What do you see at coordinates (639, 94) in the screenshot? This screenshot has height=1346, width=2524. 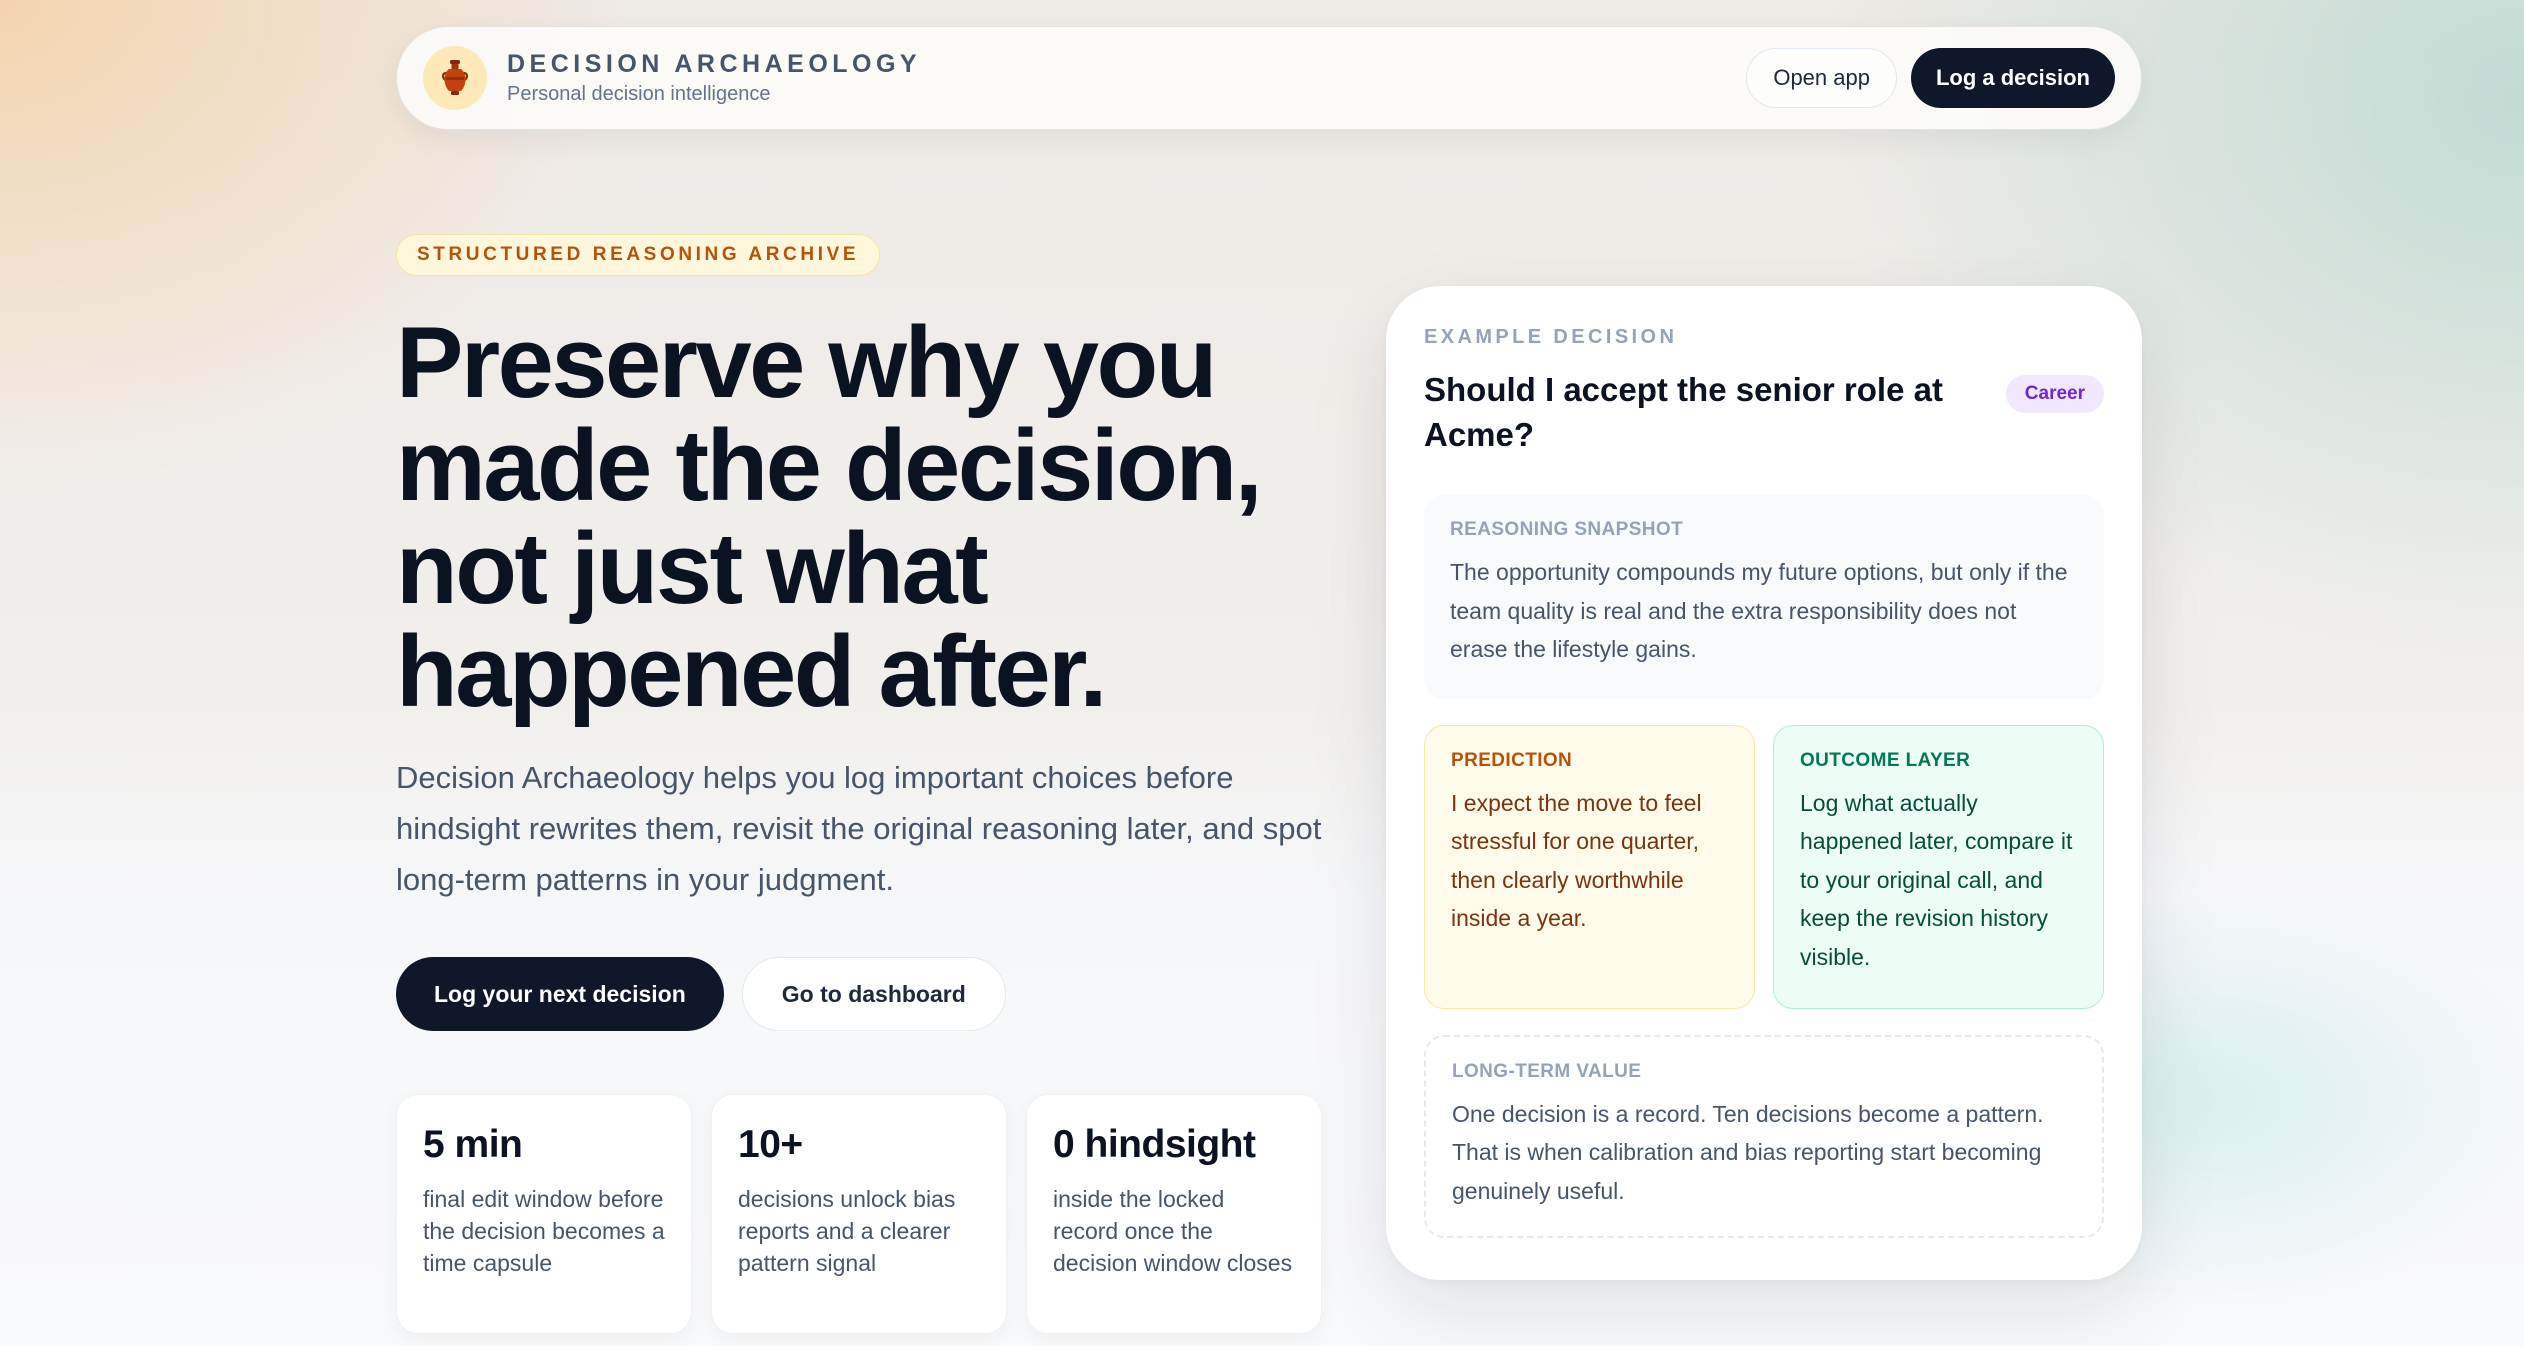 I see `brand-subtitle: Personal decision intelligence` at bounding box center [639, 94].